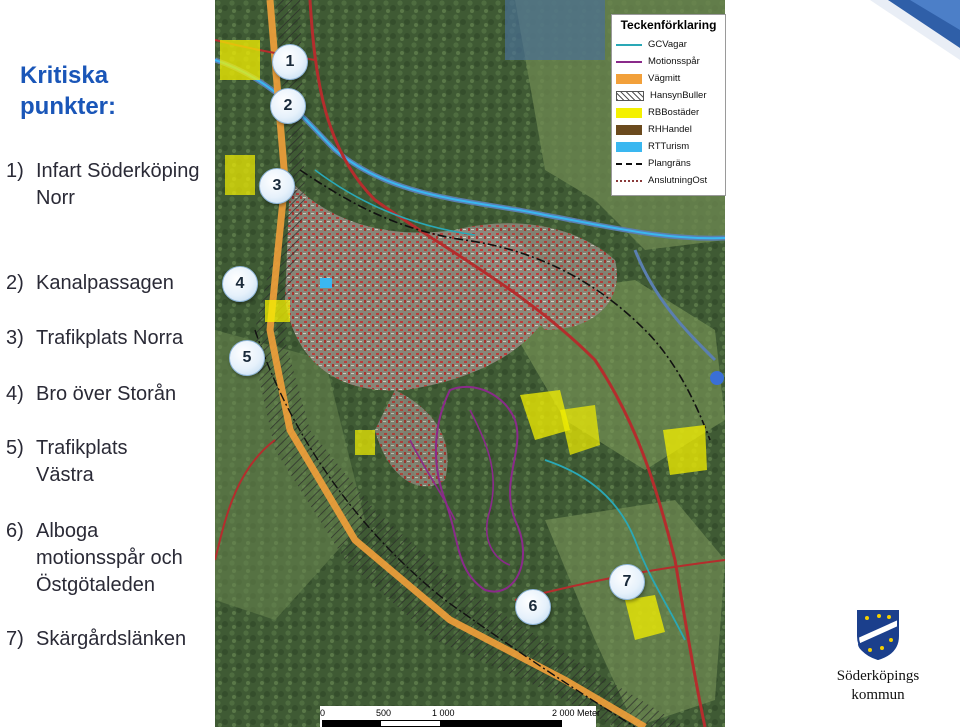  What do you see at coordinates (915, 30) in the screenshot?
I see `corner-decoration` at bounding box center [915, 30].